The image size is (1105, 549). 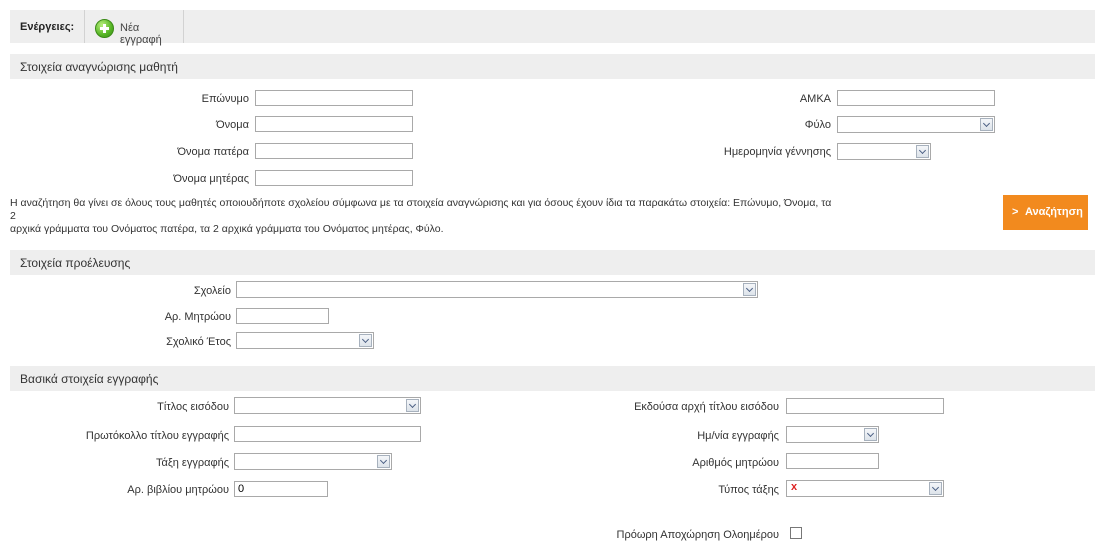 What do you see at coordinates (334, 124) in the screenshot?
I see `name-input` at bounding box center [334, 124].